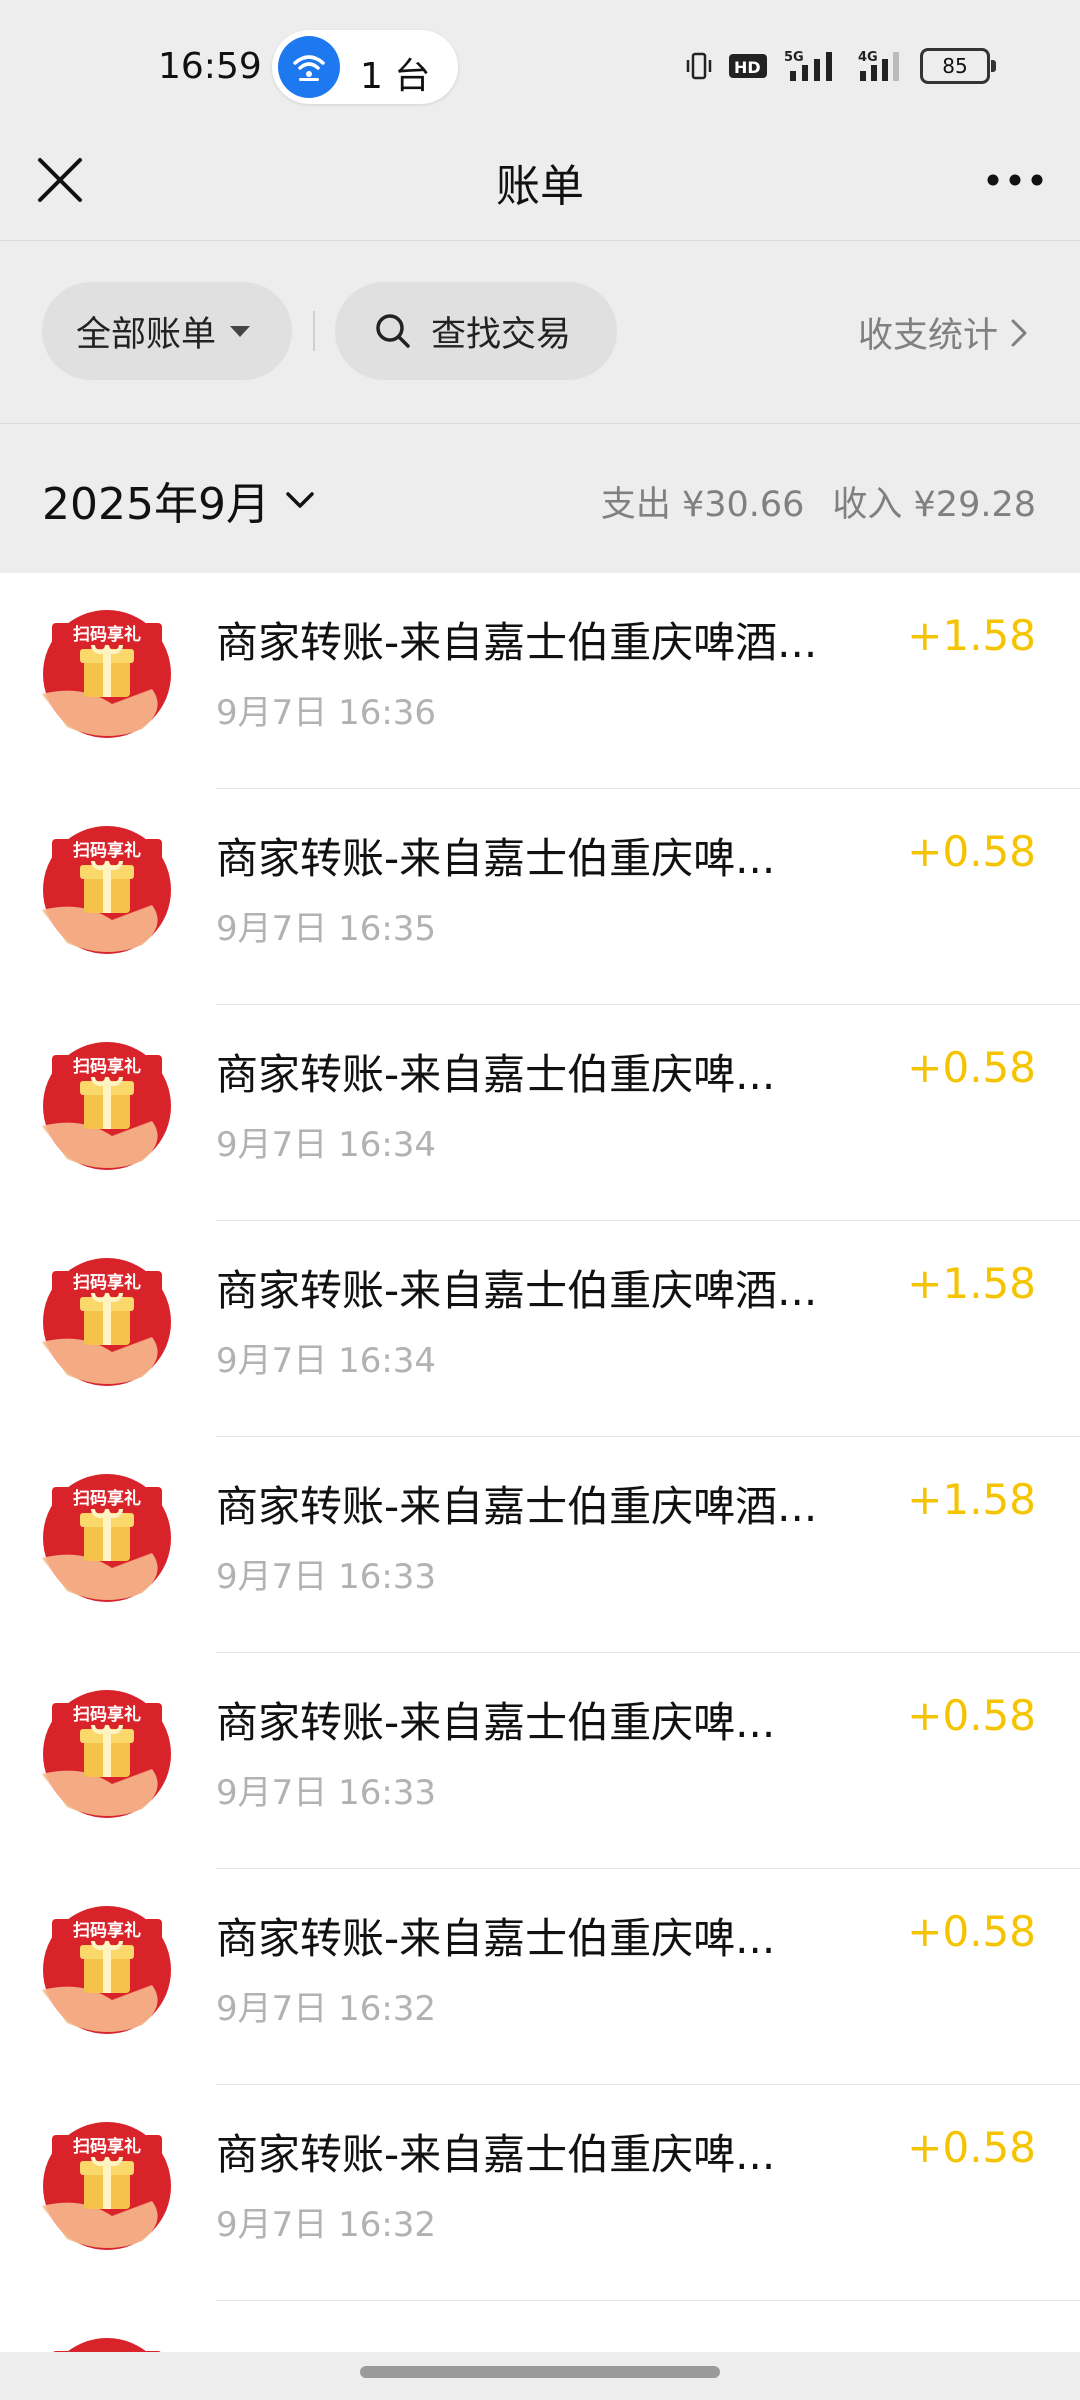  I want to click on transaction-row: 扫码享礼 商家转账-来自嘉士伯重庆啤酒... 9月7日 16:36 +1.58, so click(540, 681).